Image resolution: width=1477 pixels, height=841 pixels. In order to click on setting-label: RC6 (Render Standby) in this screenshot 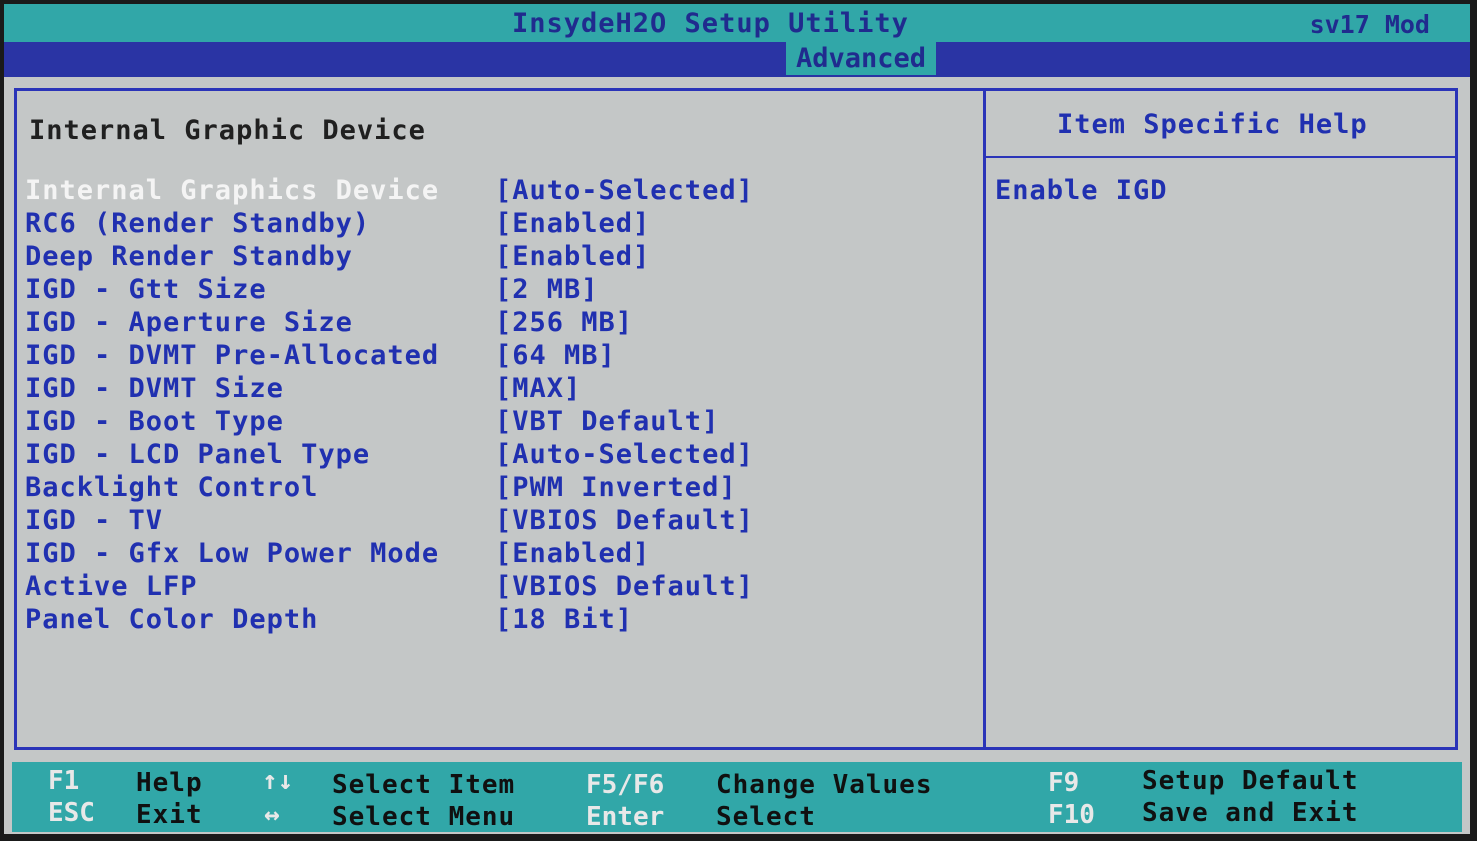, I will do `click(198, 223)`.